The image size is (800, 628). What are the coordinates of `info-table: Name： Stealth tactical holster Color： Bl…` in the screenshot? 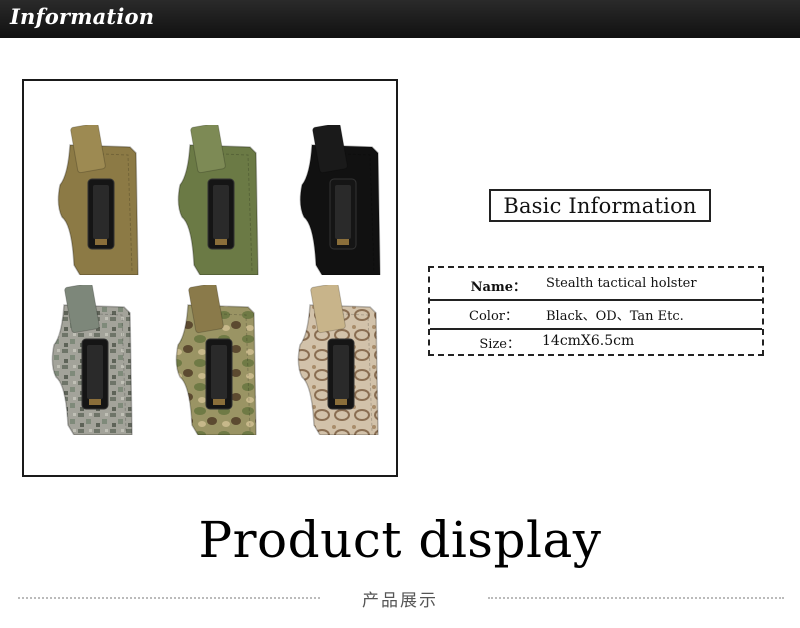 It's located at (596, 311).